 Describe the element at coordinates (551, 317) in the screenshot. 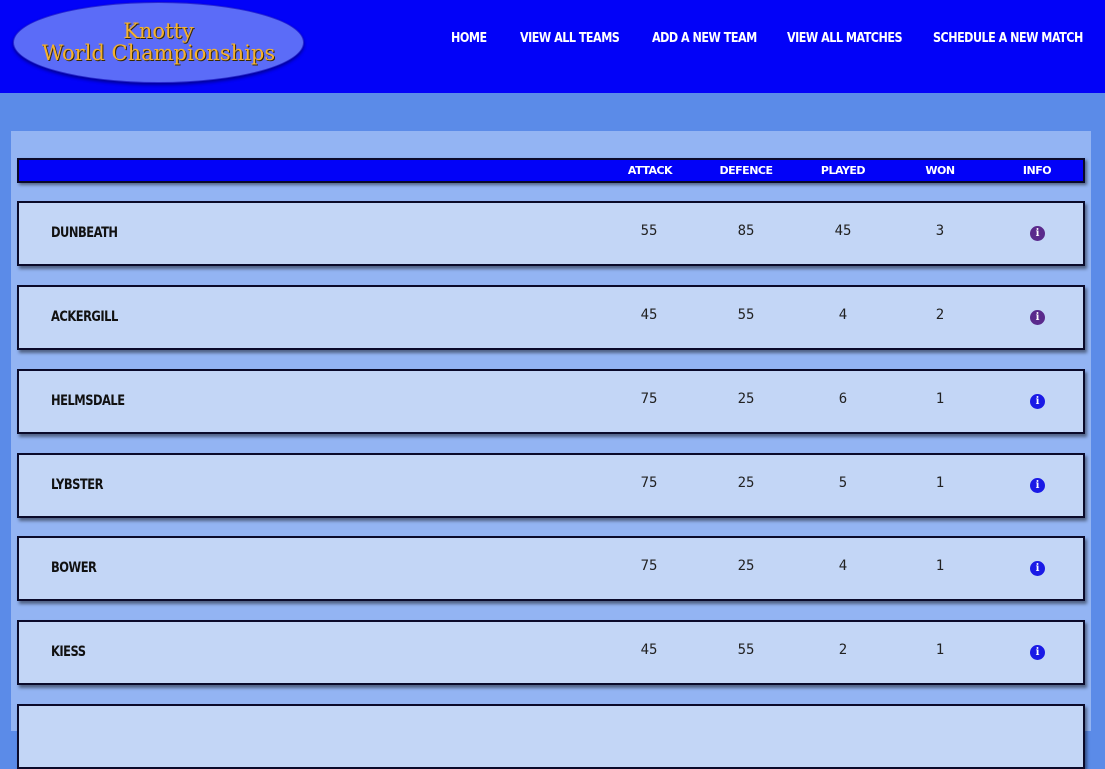

I see `team-row: Ackergill 45 55 4 2 i` at that location.